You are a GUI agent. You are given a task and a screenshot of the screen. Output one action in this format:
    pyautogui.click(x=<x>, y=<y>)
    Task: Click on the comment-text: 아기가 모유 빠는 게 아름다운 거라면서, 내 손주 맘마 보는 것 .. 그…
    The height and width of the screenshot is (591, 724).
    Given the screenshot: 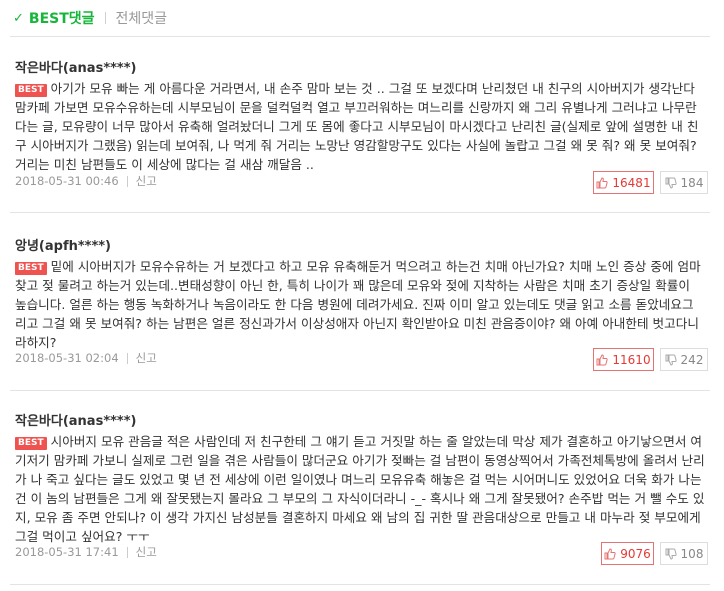 What is the action you would take?
    pyautogui.click(x=357, y=126)
    